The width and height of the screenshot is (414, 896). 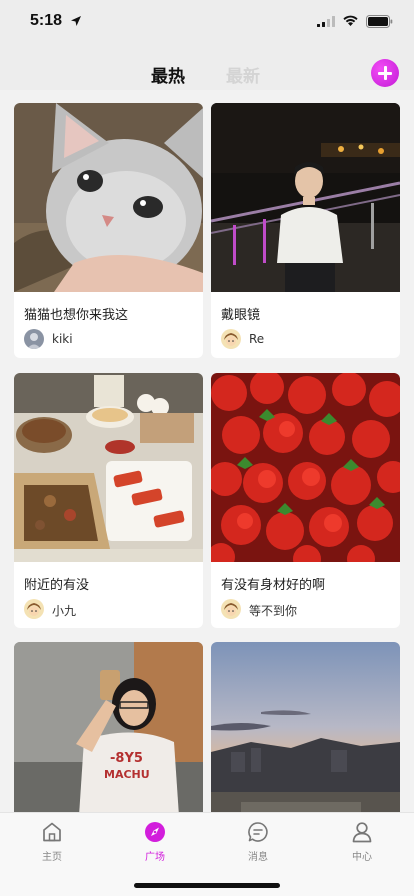 I want to click on cellular-signal-icon, so click(x=326, y=21).